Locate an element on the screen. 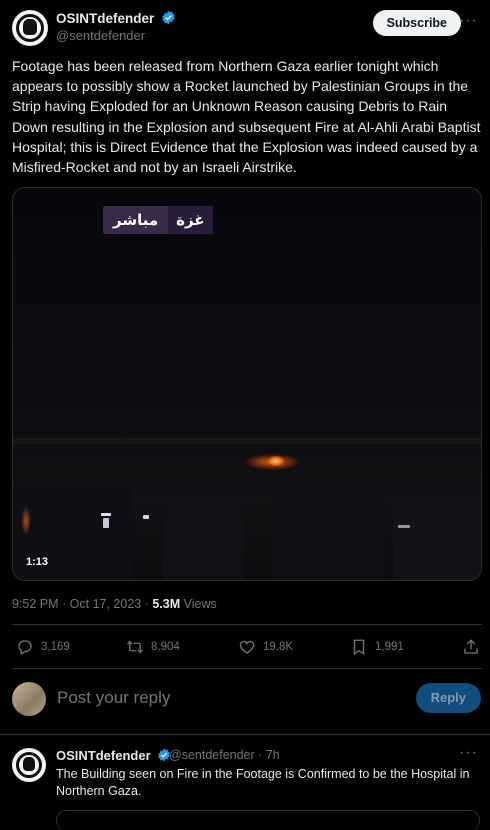  like-action: 19.8K is located at coordinates (265, 647).